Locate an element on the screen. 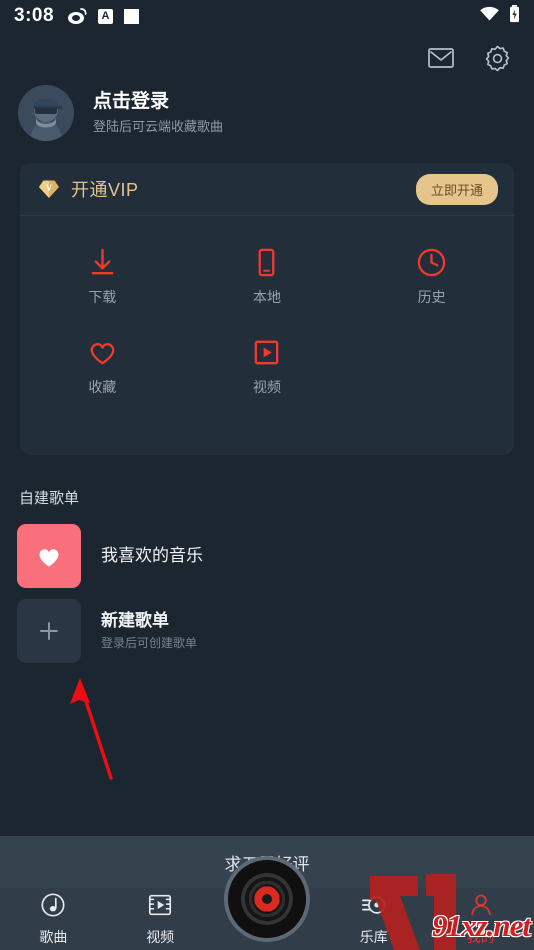  status-bar-notification-icons: A is located at coordinates (103, 16).